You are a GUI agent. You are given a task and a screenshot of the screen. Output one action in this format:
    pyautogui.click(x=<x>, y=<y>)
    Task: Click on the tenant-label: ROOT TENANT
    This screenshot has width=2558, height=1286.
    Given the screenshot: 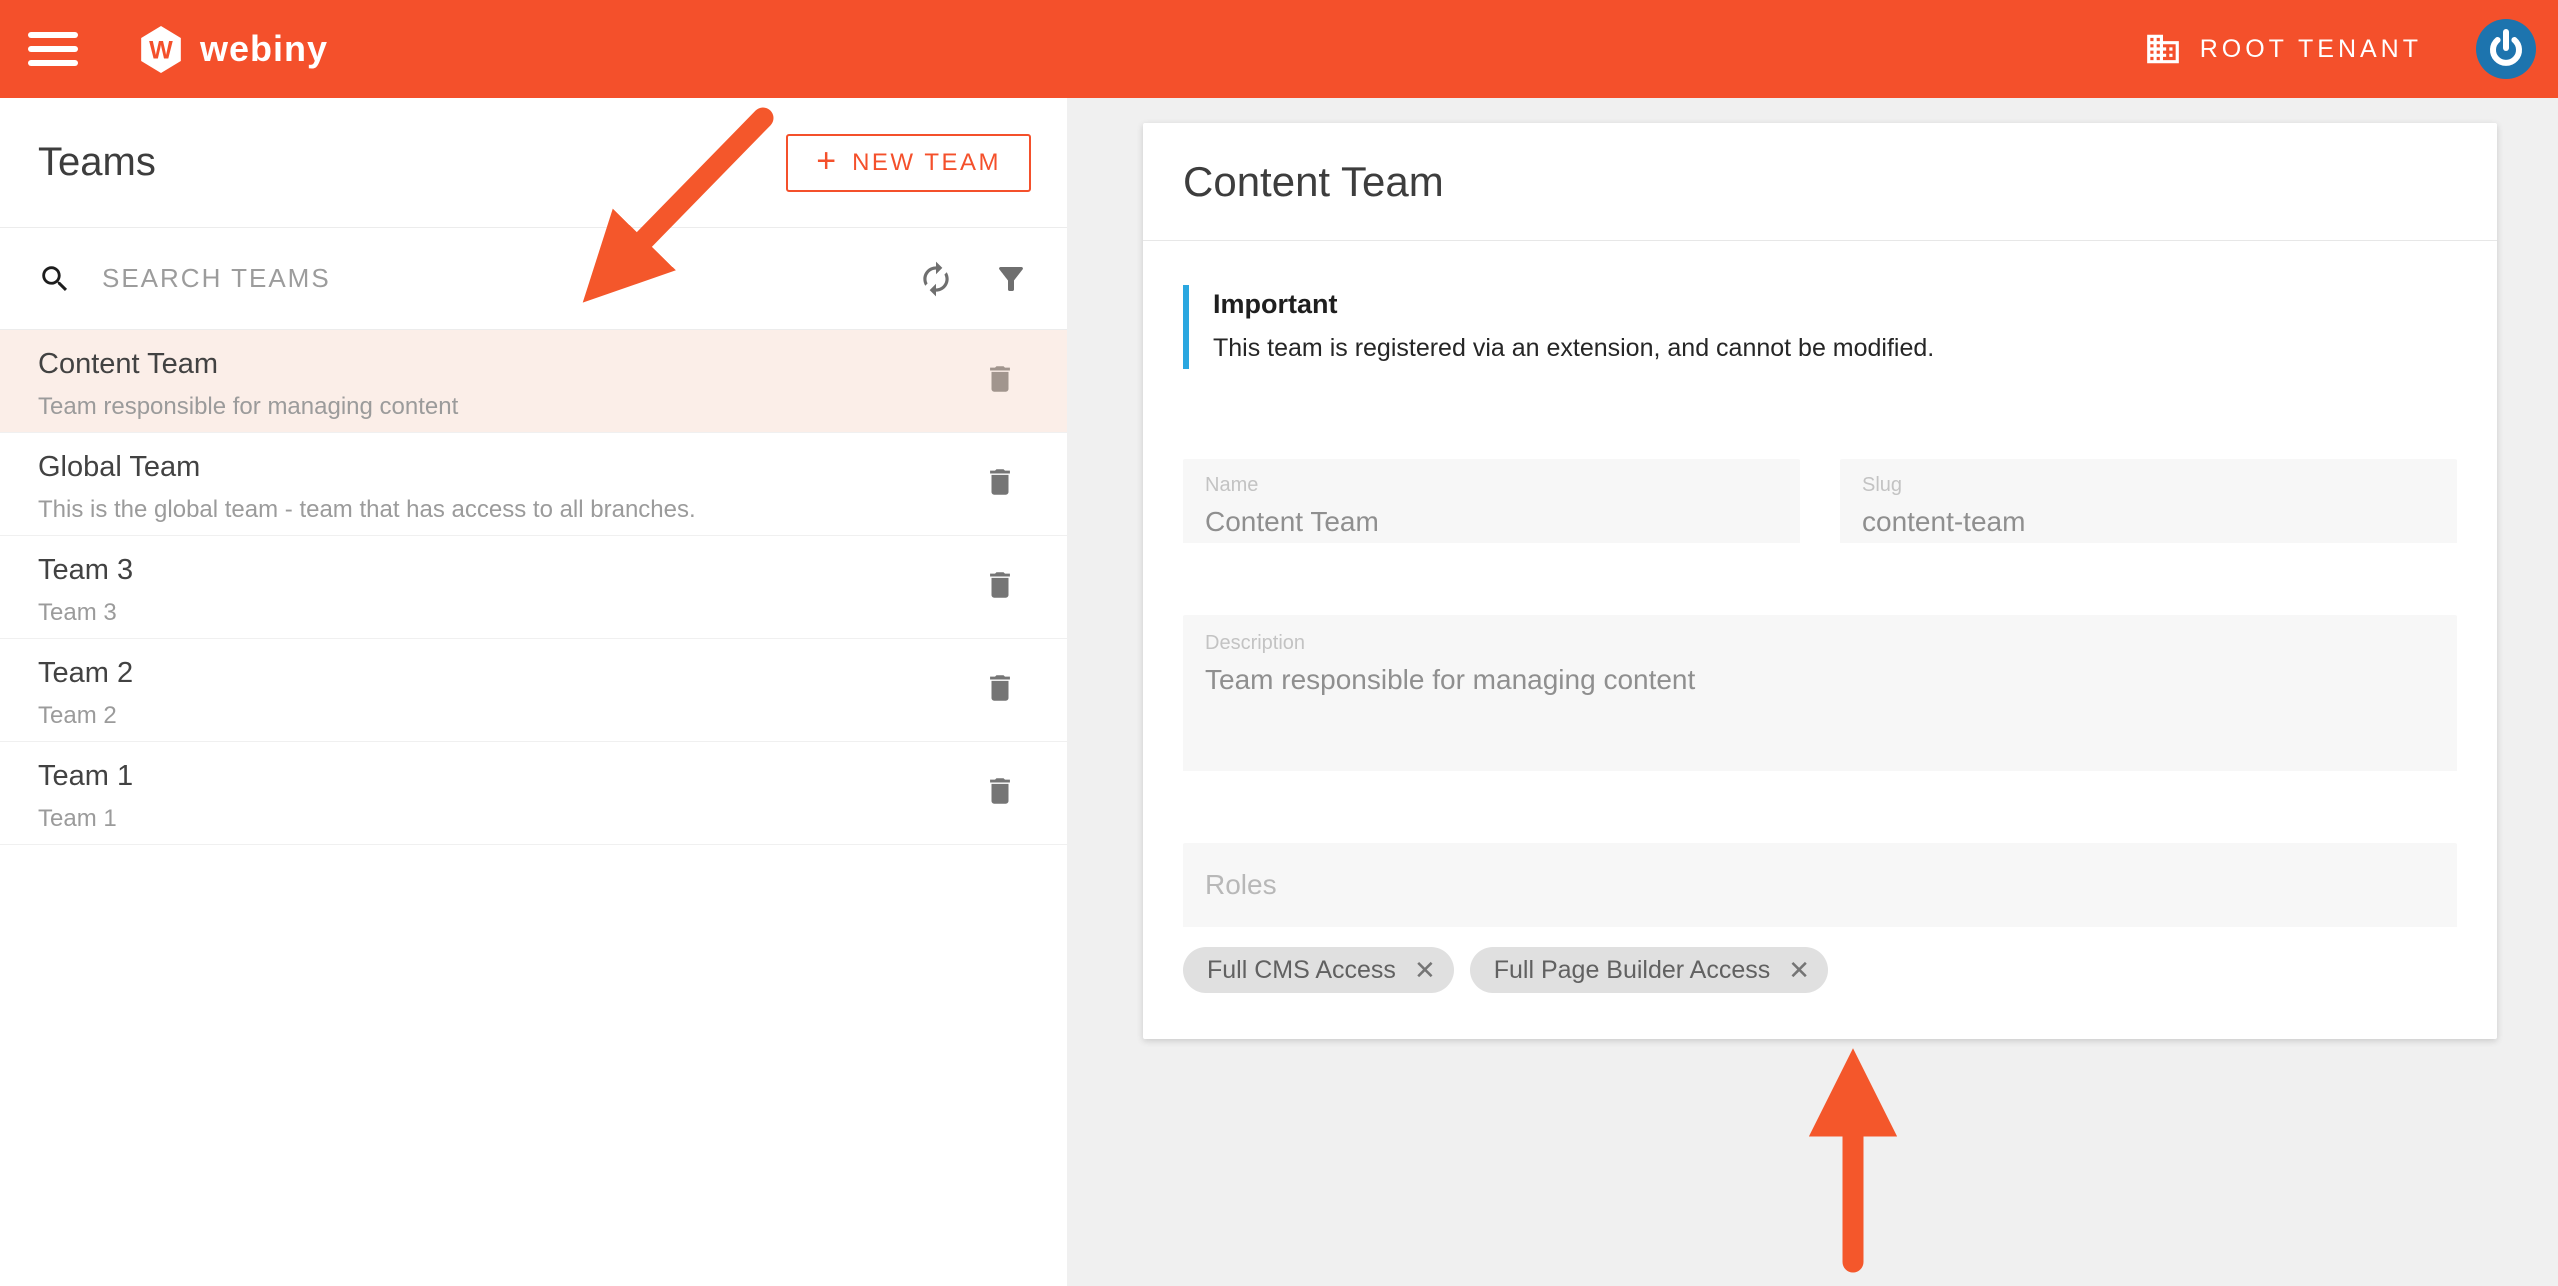 What is the action you would take?
    pyautogui.click(x=2310, y=48)
    